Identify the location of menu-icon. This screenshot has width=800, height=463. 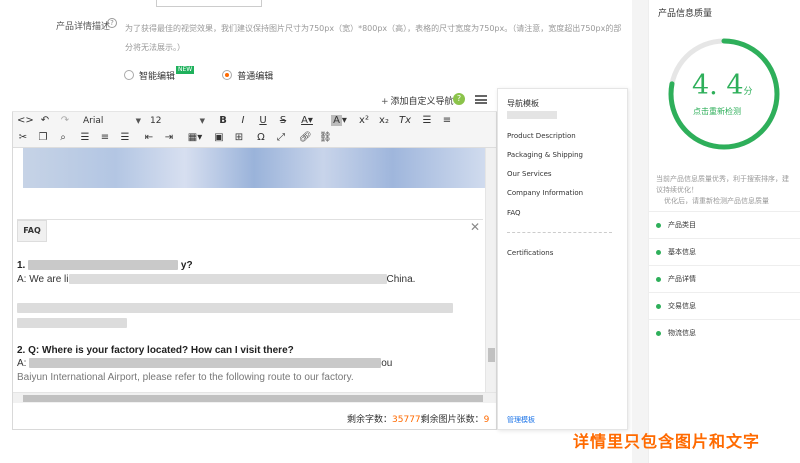
(481, 99).